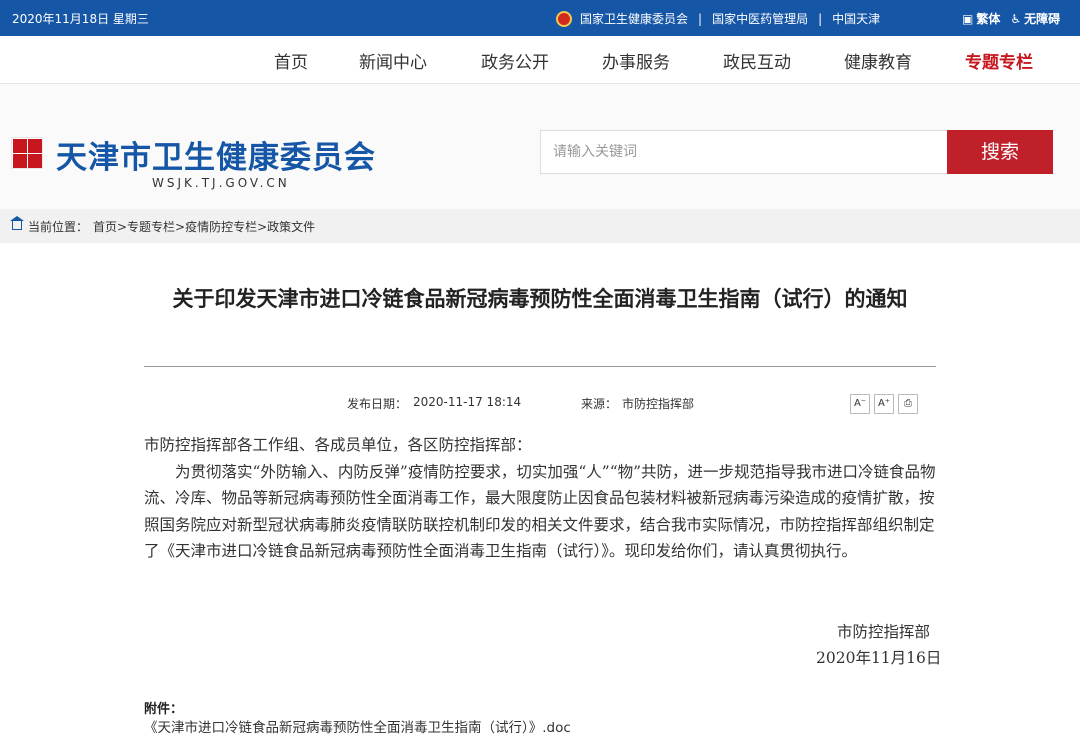 This screenshot has width=1080, height=743. Describe the element at coordinates (515, 60) in the screenshot. I see `nav-gov-affairs: 政务公开` at that location.